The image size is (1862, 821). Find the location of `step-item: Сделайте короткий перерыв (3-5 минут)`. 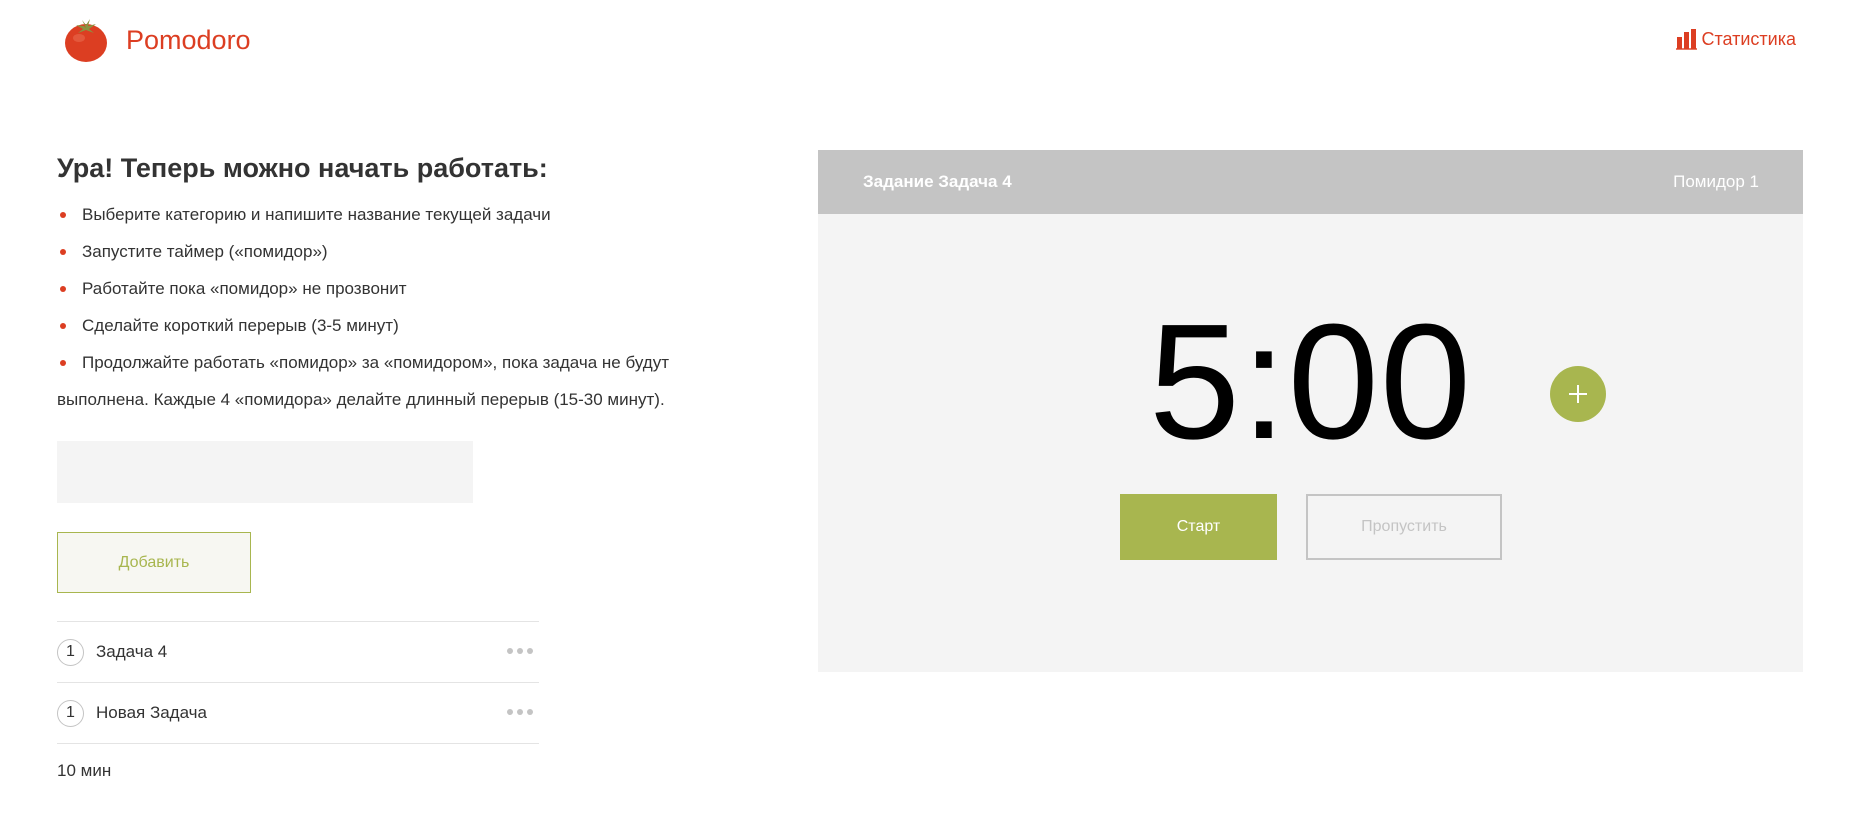

step-item: Сделайте короткий перерыв (3-5 минут) is located at coordinates (407, 325).